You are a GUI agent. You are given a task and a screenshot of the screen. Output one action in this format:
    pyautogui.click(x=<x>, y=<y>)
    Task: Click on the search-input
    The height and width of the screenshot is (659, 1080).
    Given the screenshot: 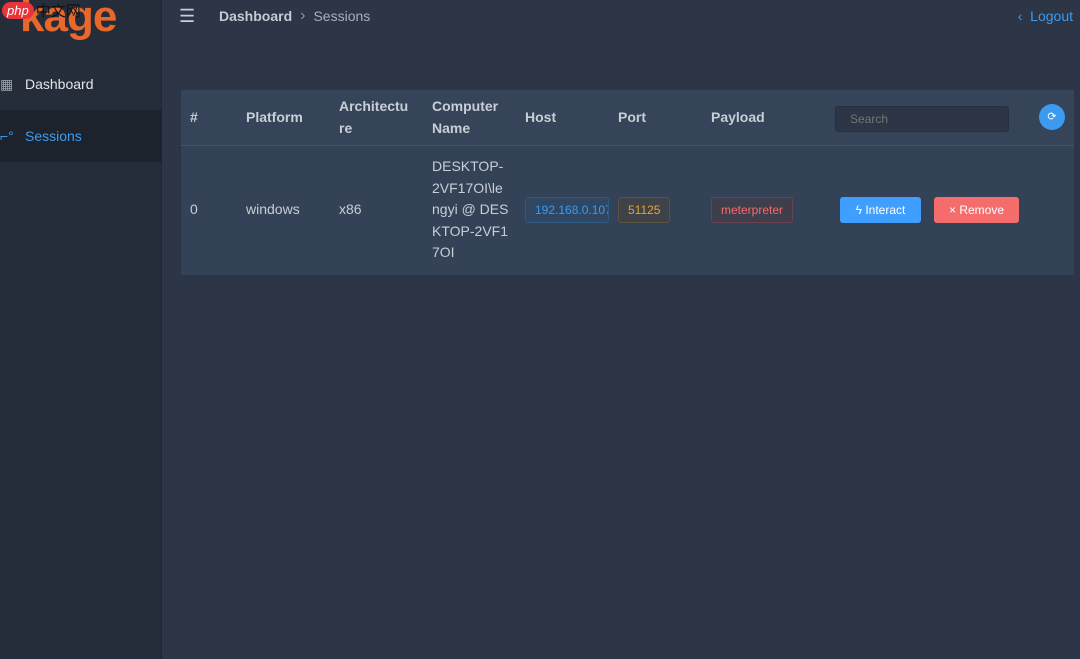 What is the action you would take?
    pyautogui.click(x=922, y=119)
    